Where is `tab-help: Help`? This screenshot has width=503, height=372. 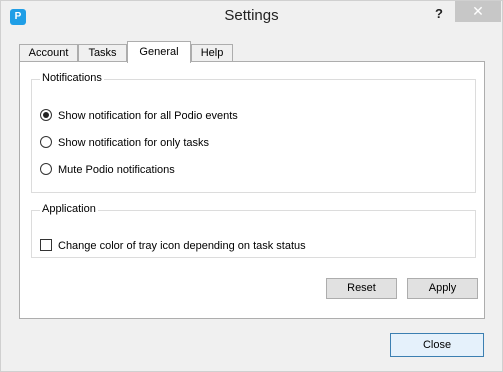
tab-help: Help is located at coordinates (212, 53).